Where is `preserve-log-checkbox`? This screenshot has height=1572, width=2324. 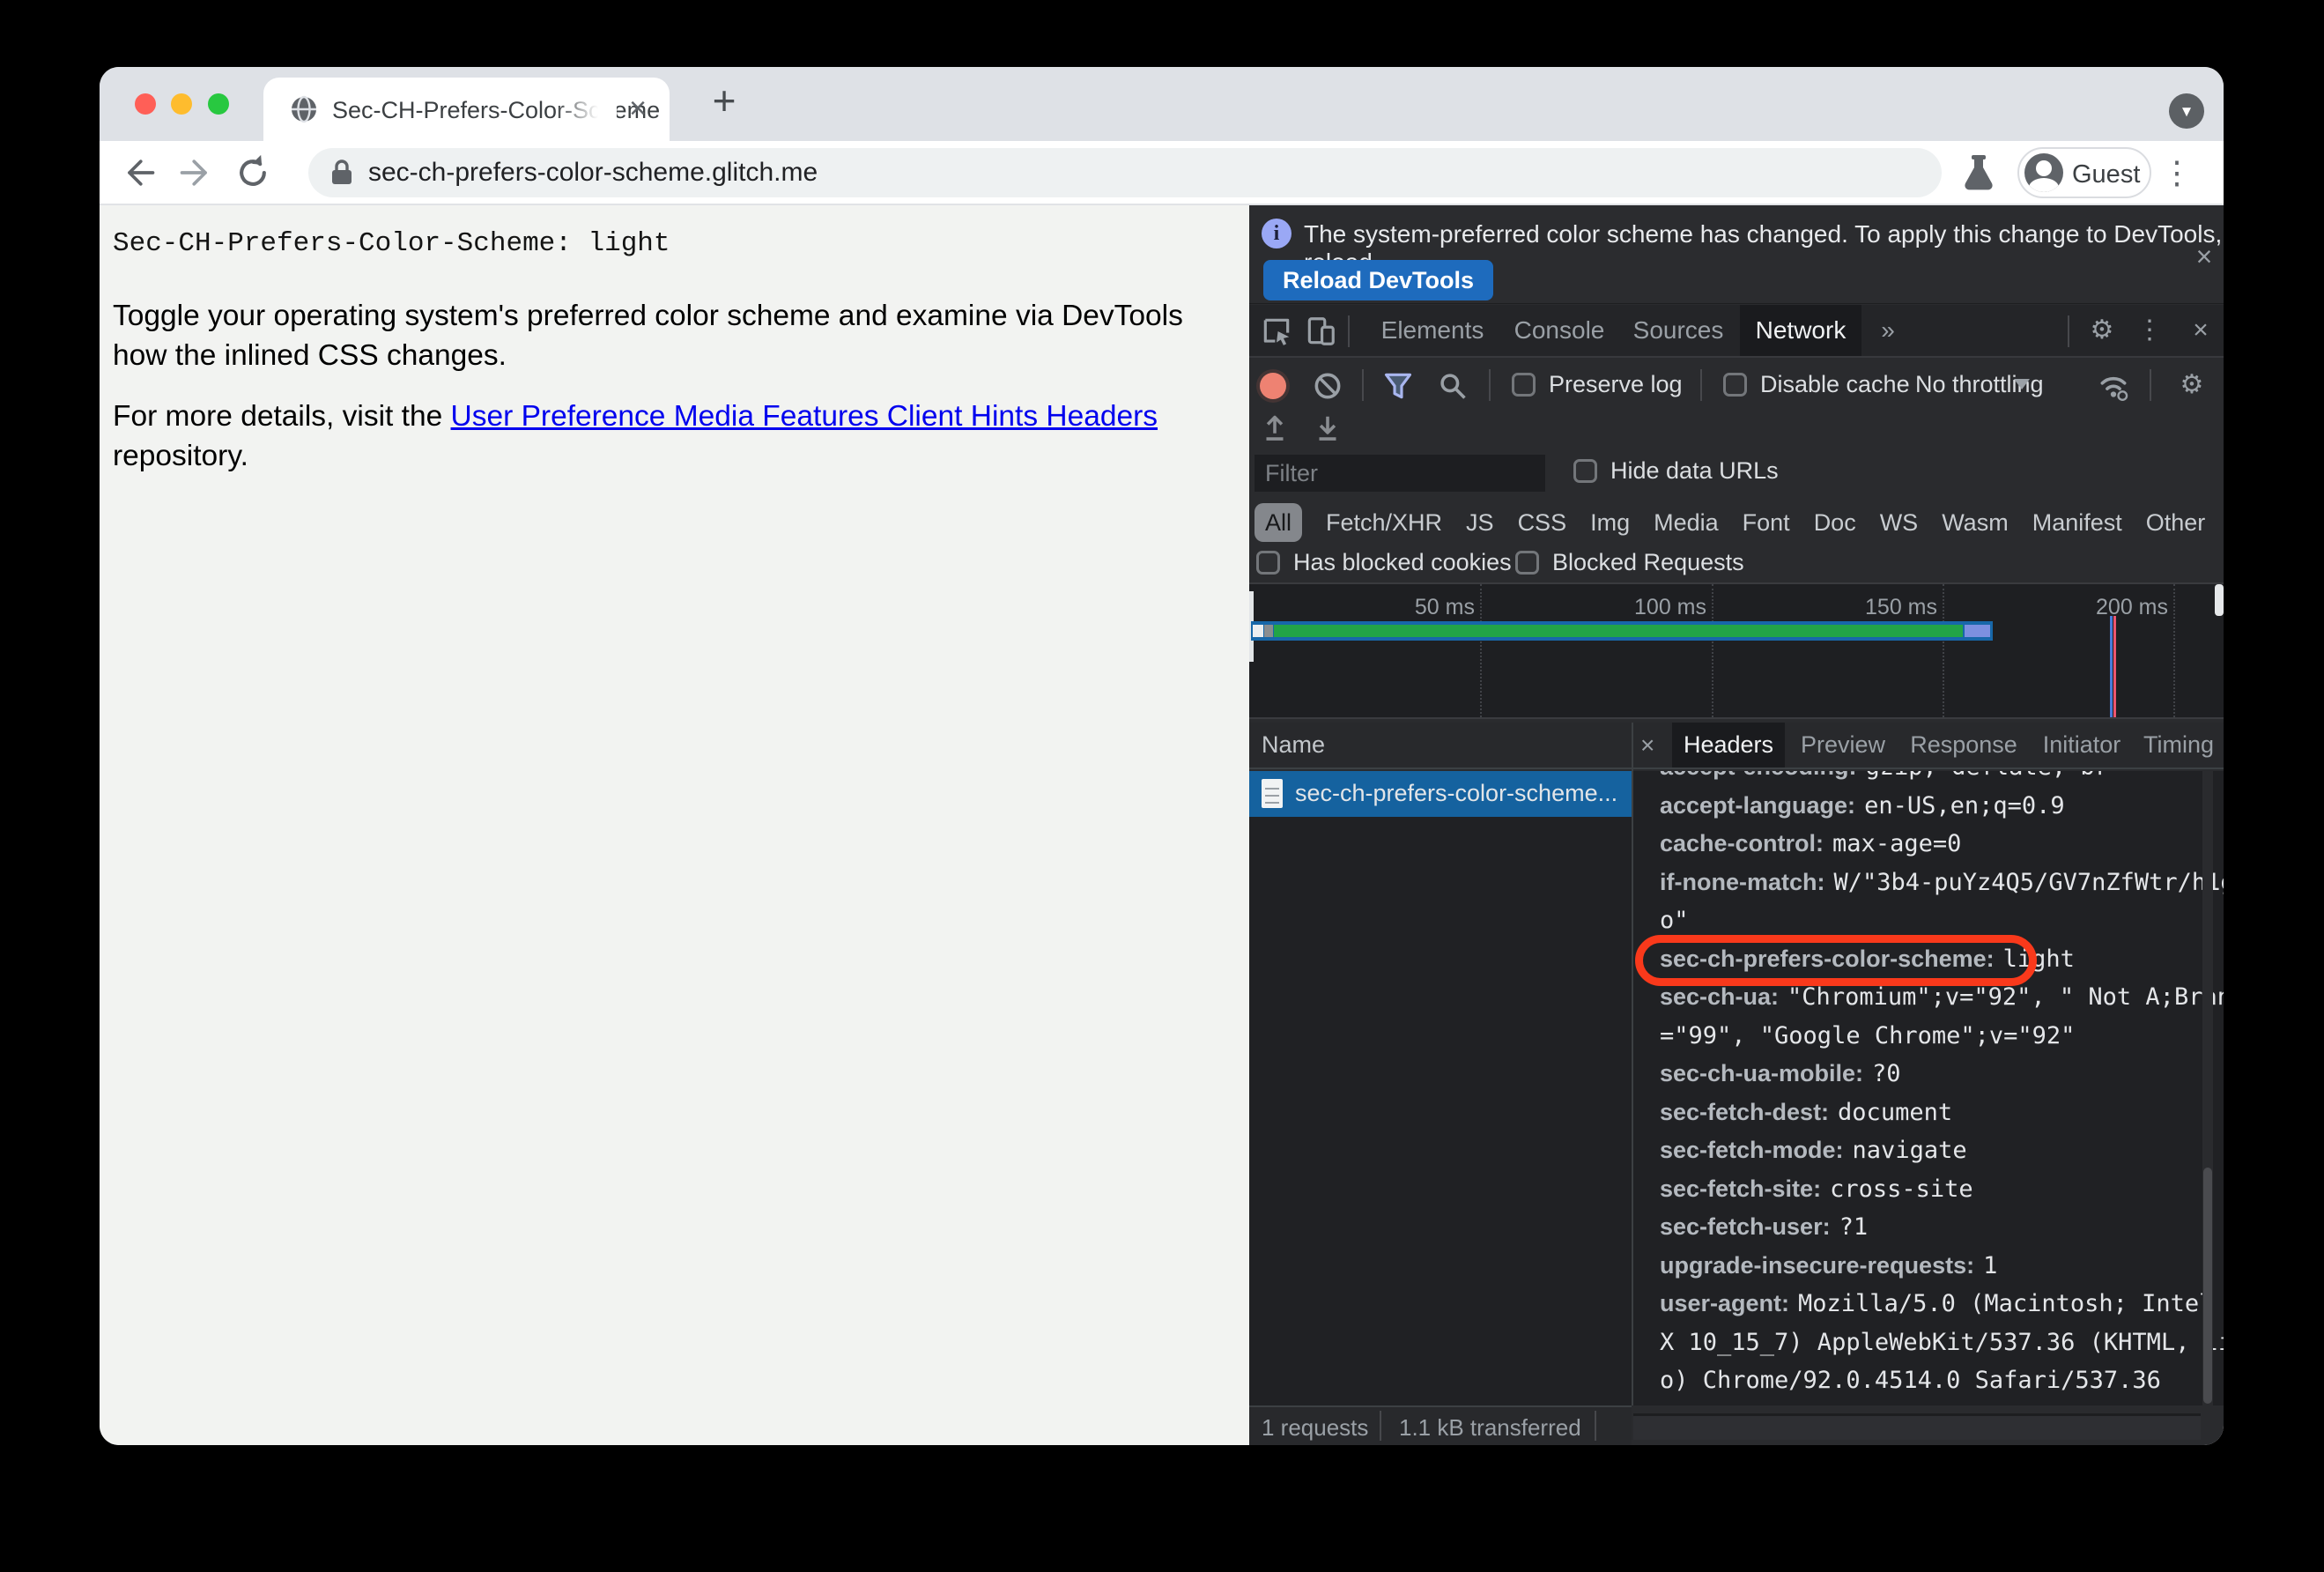
preserve-log-checkbox is located at coordinates (1524, 385).